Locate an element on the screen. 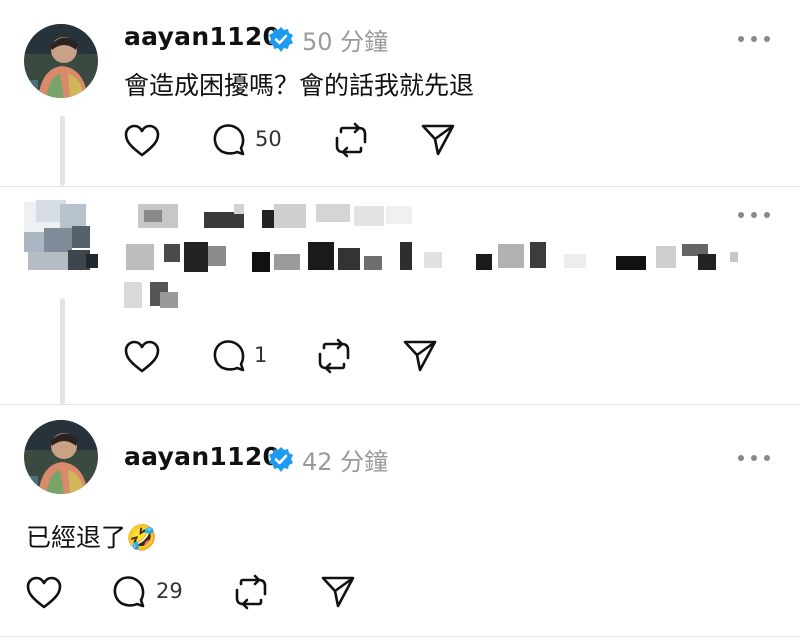 The width and height of the screenshot is (800, 644). timestamp: 42 分鐘 is located at coordinates (345, 462).